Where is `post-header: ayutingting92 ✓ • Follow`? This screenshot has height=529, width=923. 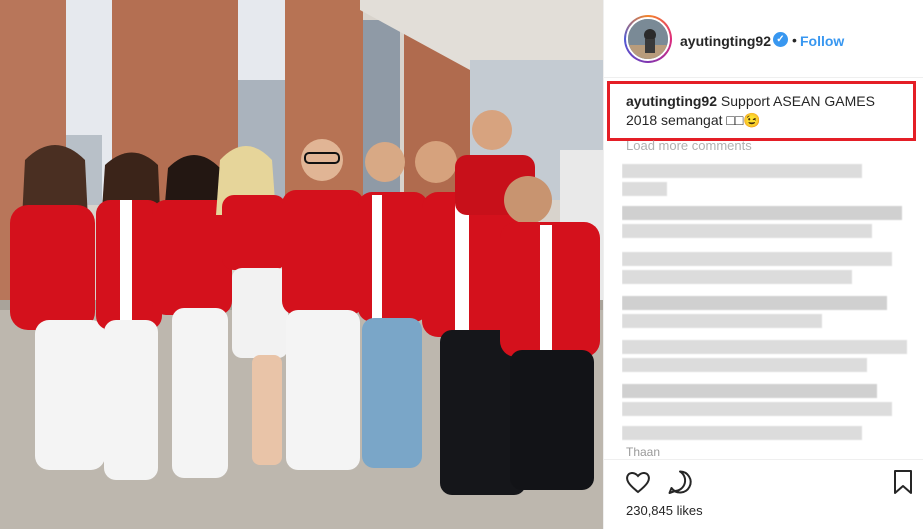 post-header: ayutingting92 ✓ • Follow is located at coordinates (763, 39).